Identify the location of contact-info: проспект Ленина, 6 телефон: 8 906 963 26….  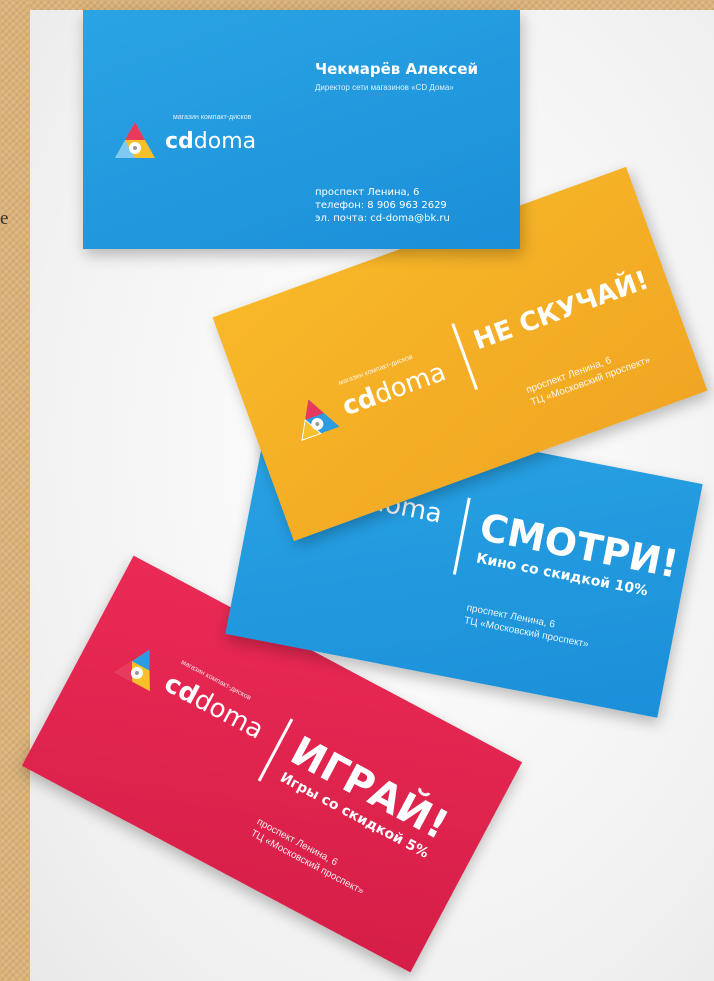
(382, 205).